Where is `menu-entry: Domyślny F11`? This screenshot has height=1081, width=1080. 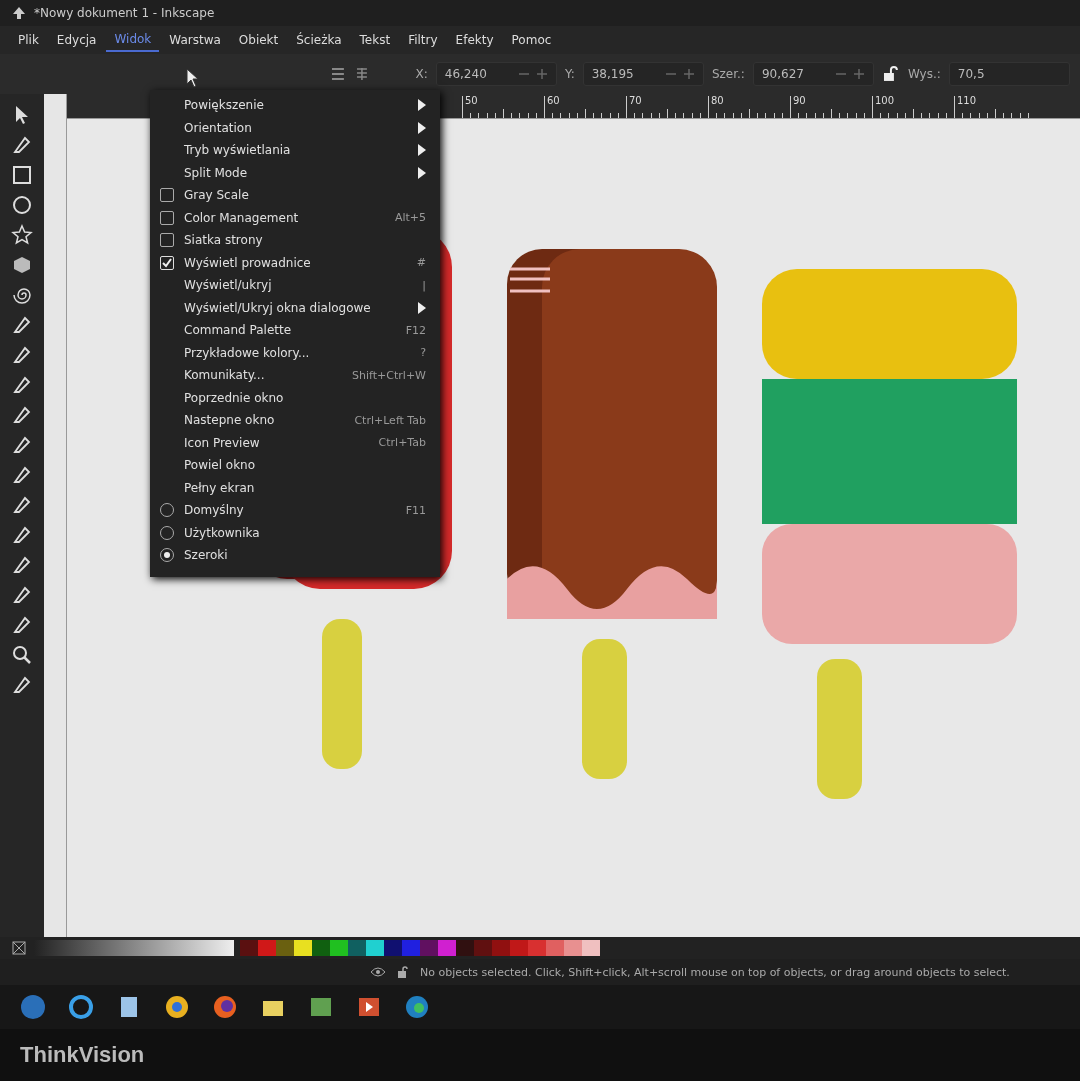 menu-entry: Domyślny F11 is located at coordinates (295, 510).